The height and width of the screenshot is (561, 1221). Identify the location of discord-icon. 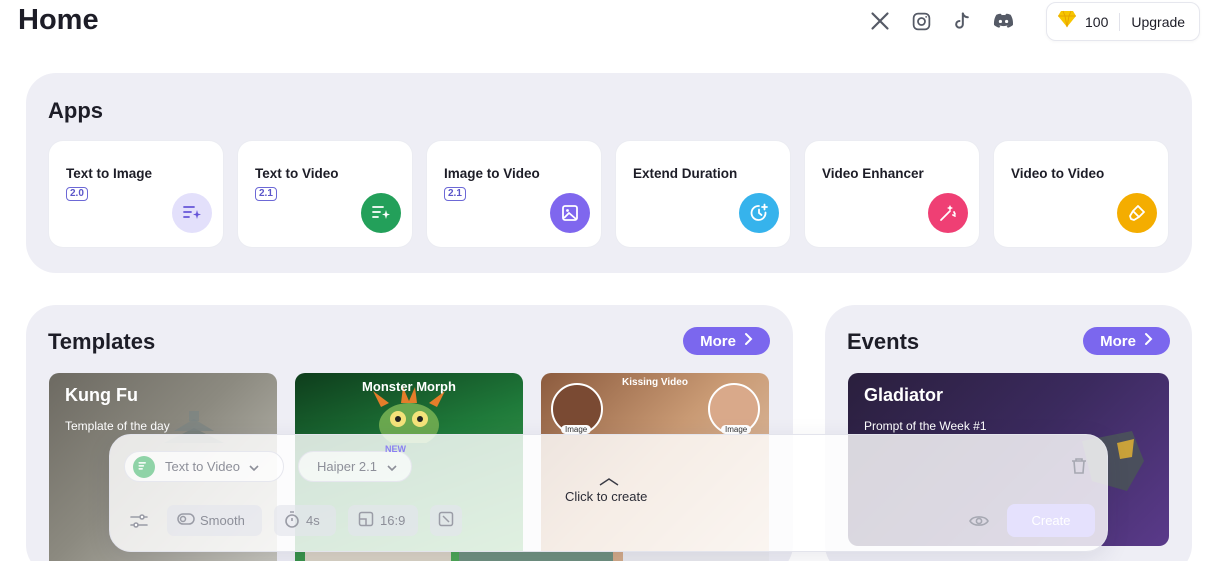
(1003, 21).